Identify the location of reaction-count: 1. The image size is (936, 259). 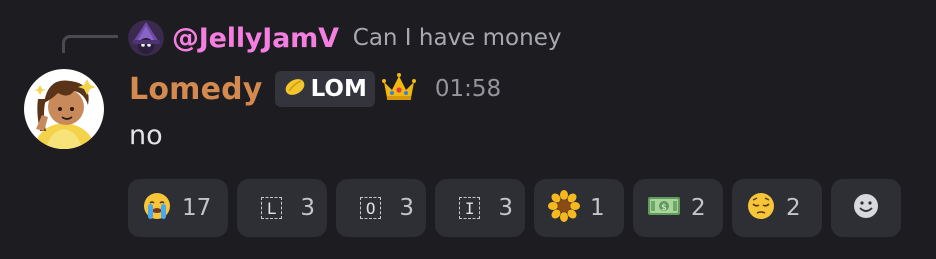
(597, 208).